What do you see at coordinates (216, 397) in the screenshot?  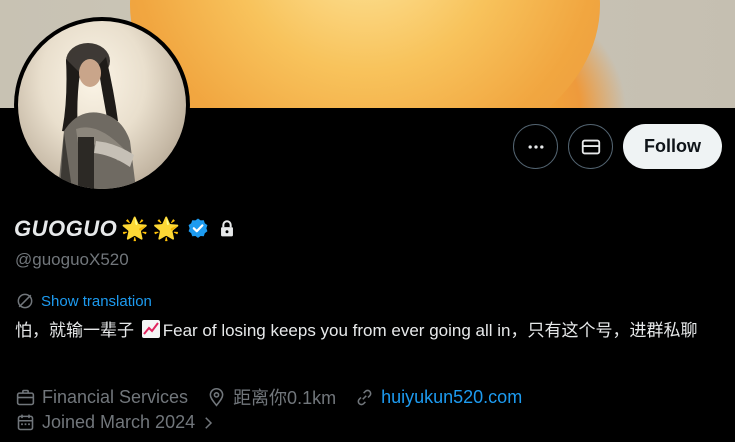 I see `location-pin-icon` at bounding box center [216, 397].